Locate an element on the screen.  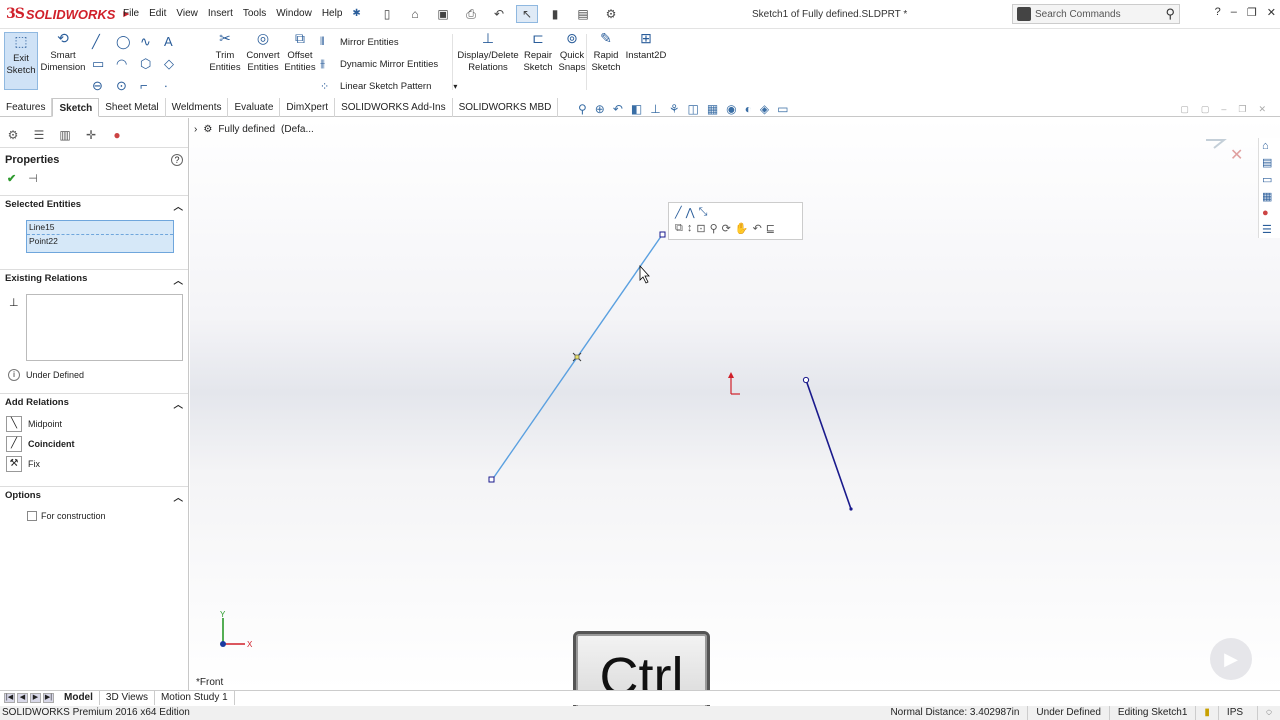
appearances-icon: ● is located at coordinates (1269, 213).